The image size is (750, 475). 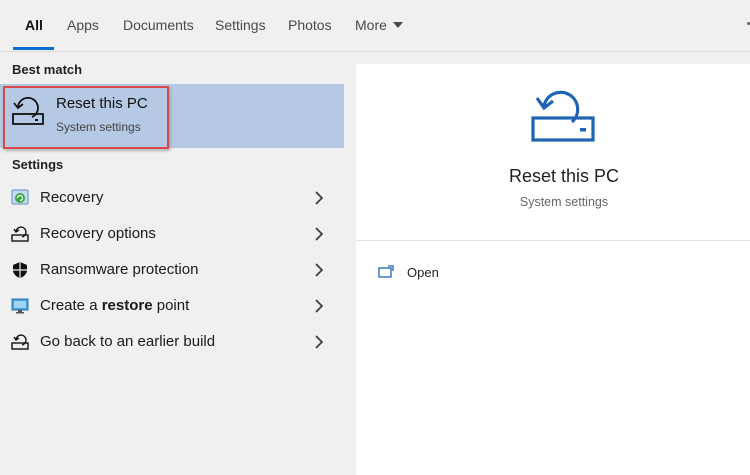 I want to click on chevron-down-icon, so click(x=397, y=25).